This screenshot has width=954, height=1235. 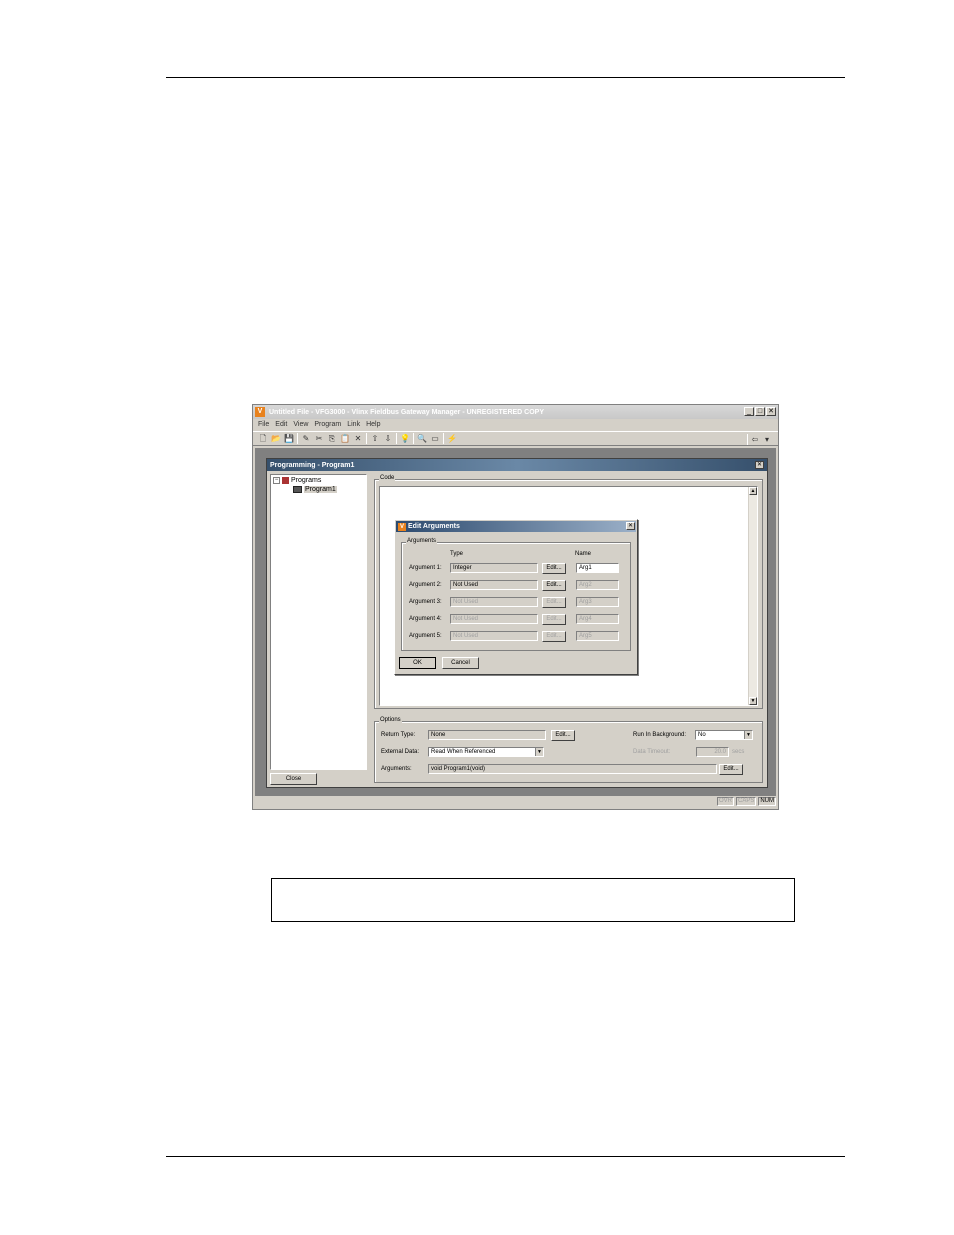 What do you see at coordinates (752, 596) in the screenshot?
I see `code-scrollbar: ▲ ▼` at bounding box center [752, 596].